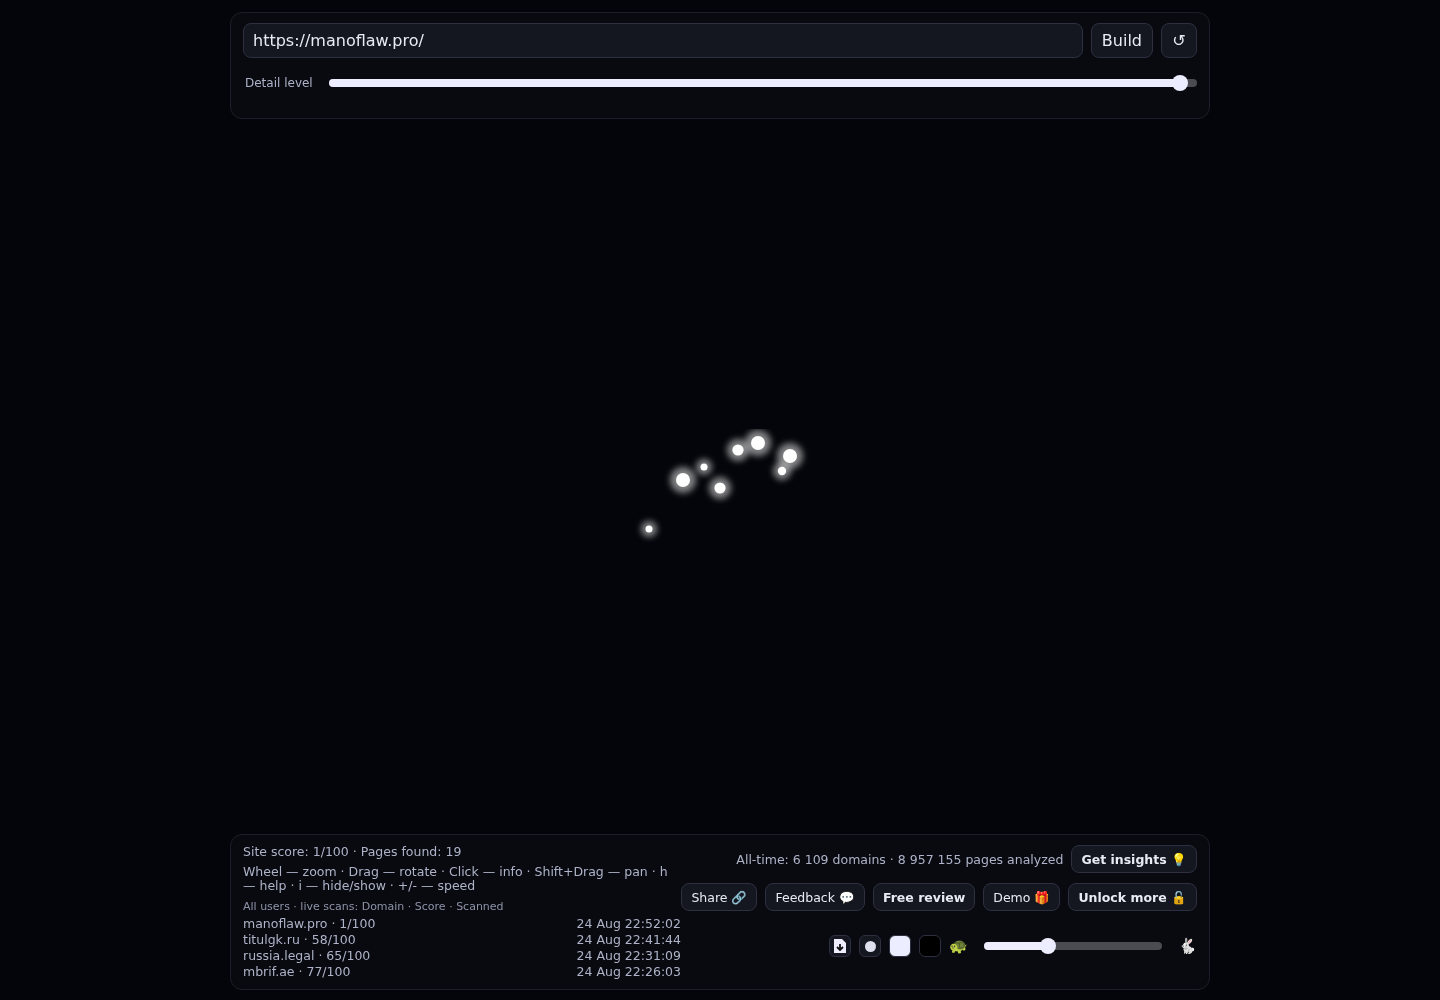 The image size is (1440, 1000). I want to click on download-icon, so click(840, 946).